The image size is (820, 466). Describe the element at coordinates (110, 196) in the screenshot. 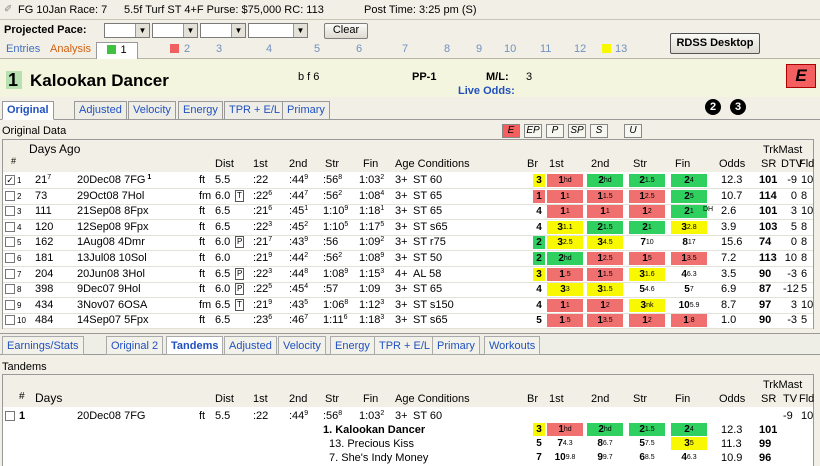

I see `race-date: 29Oct08 7Hol` at that location.